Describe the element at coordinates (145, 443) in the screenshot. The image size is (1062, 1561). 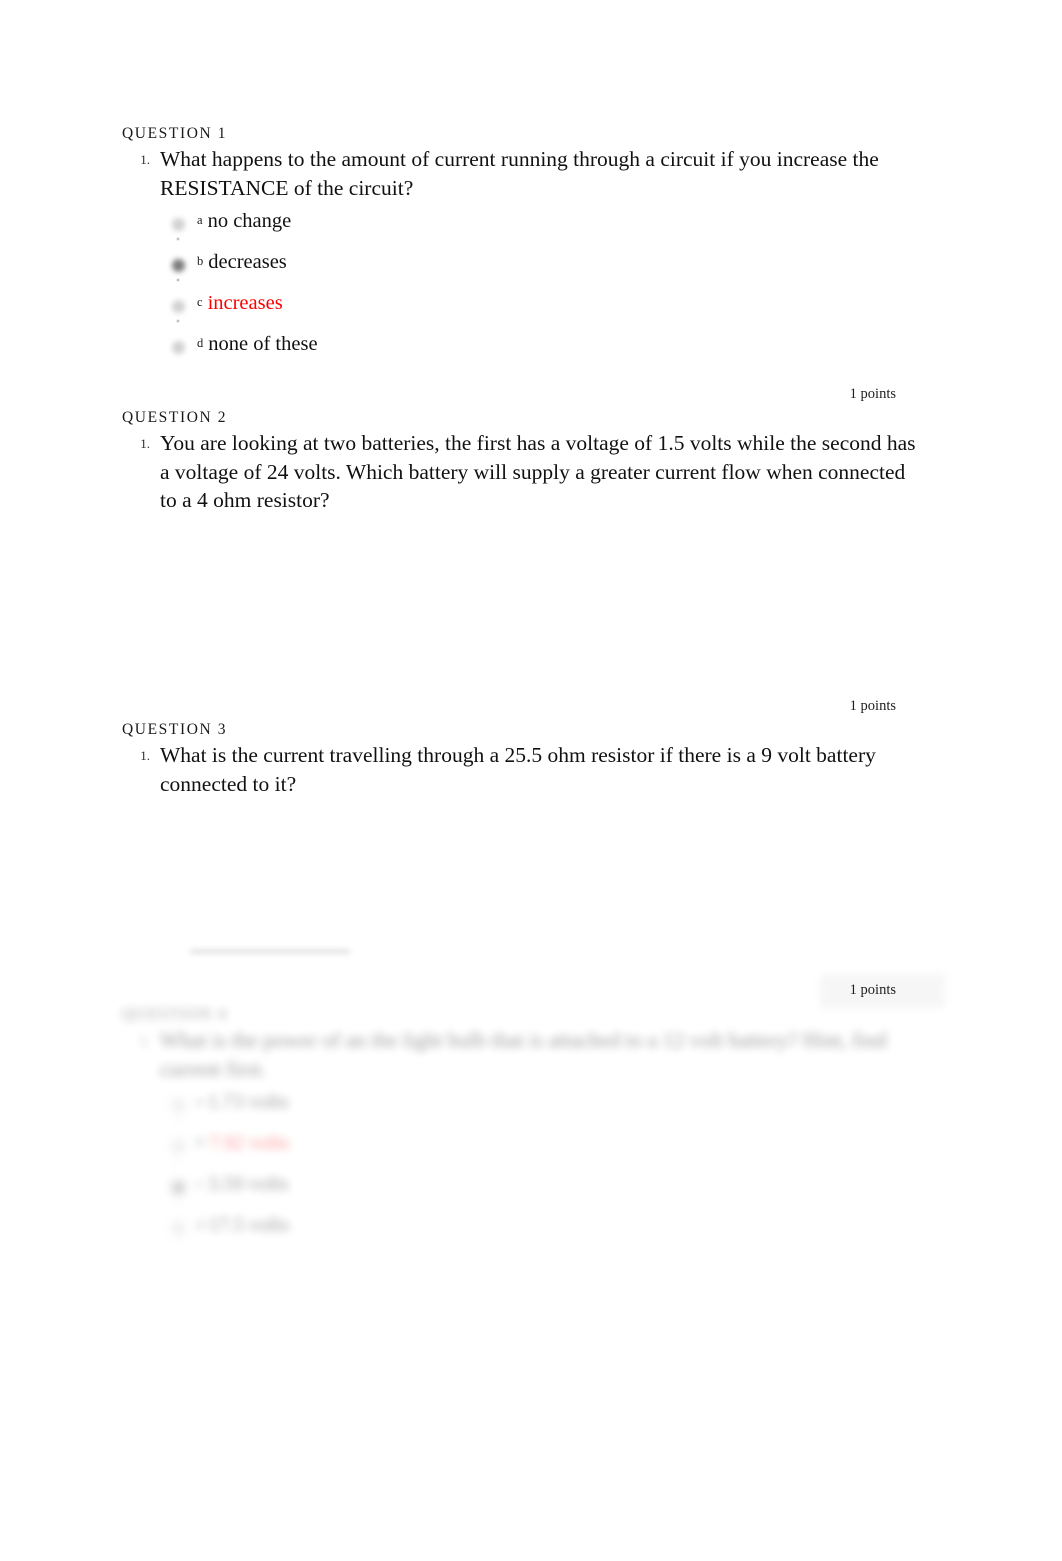
I see `question-number-2: 1.` at that location.